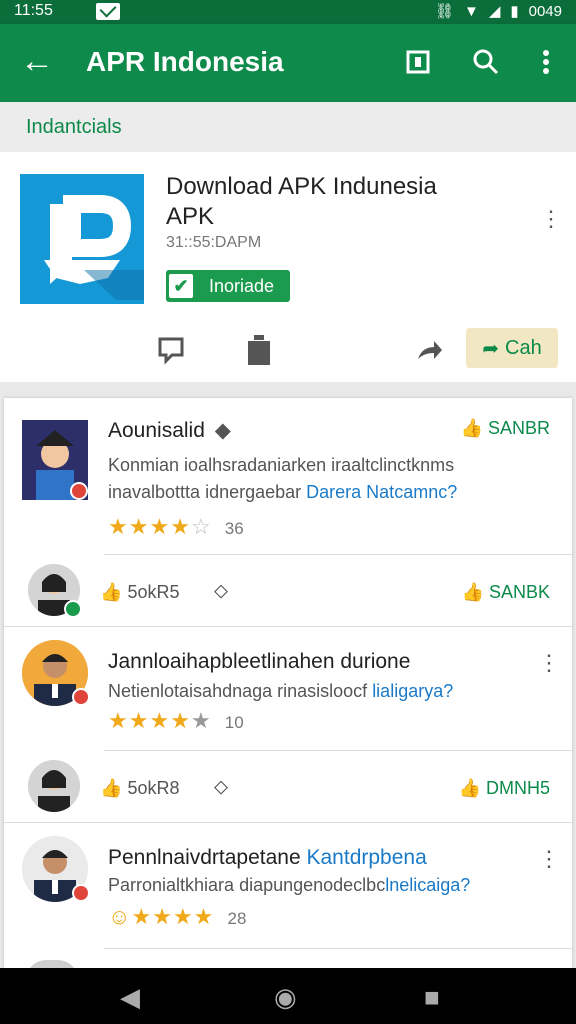 The height and width of the screenshot is (1024, 576). Describe the element at coordinates (288, 63) in the screenshot. I see `app-bar: ← APR Indonesia` at that location.